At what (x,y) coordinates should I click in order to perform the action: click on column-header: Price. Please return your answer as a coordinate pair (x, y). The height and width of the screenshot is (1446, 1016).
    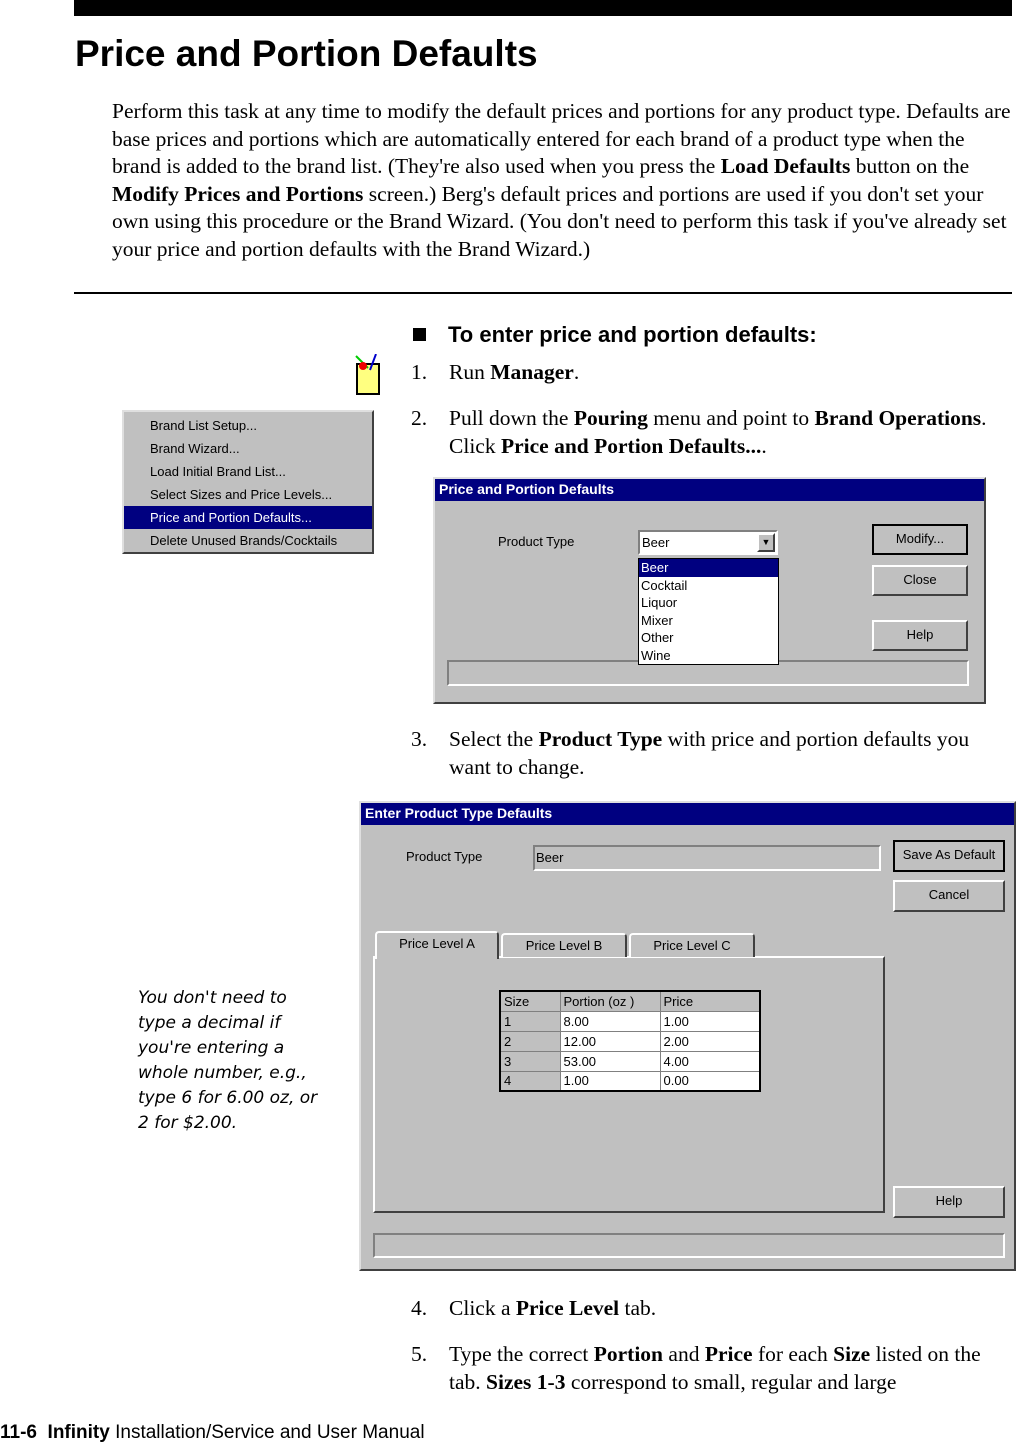
    Looking at the image, I should click on (710, 1001).